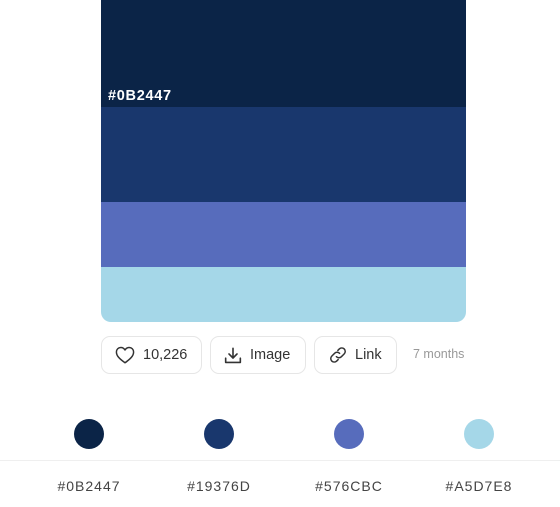  What do you see at coordinates (338, 355) in the screenshot?
I see `link-icon` at bounding box center [338, 355].